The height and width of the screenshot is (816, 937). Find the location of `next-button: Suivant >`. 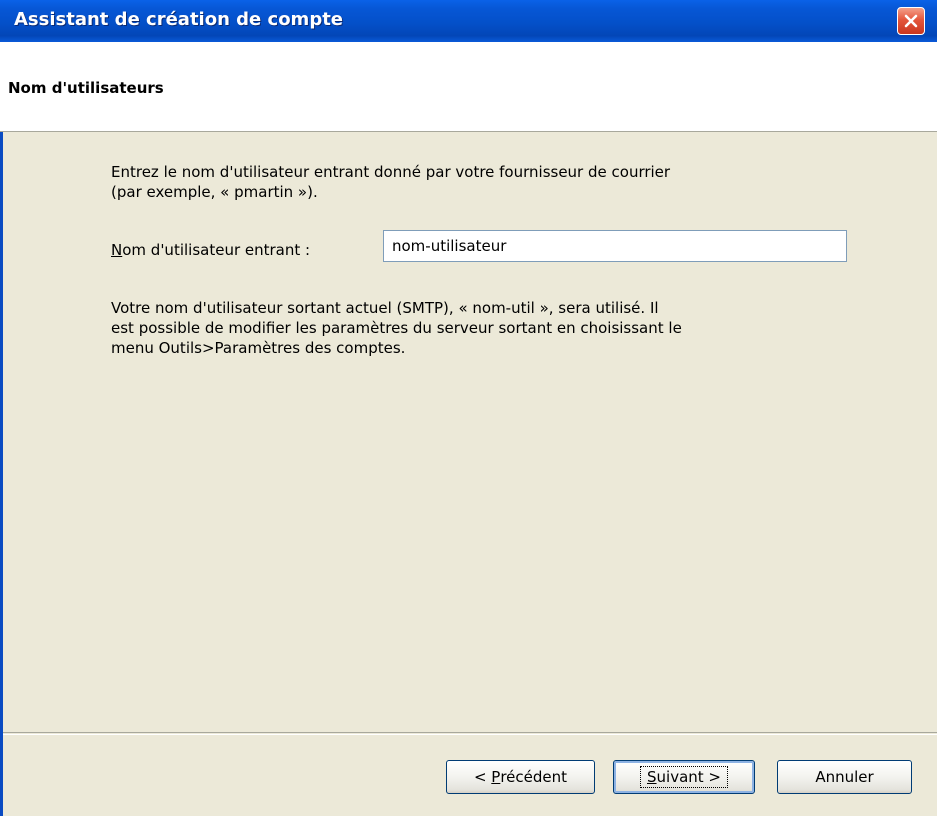

next-button: Suivant > is located at coordinates (684, 777).